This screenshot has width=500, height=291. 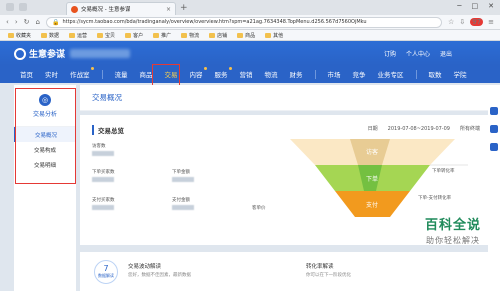 I want to click on trade-analysis-icon: ◎, so click(x=45, y=99).